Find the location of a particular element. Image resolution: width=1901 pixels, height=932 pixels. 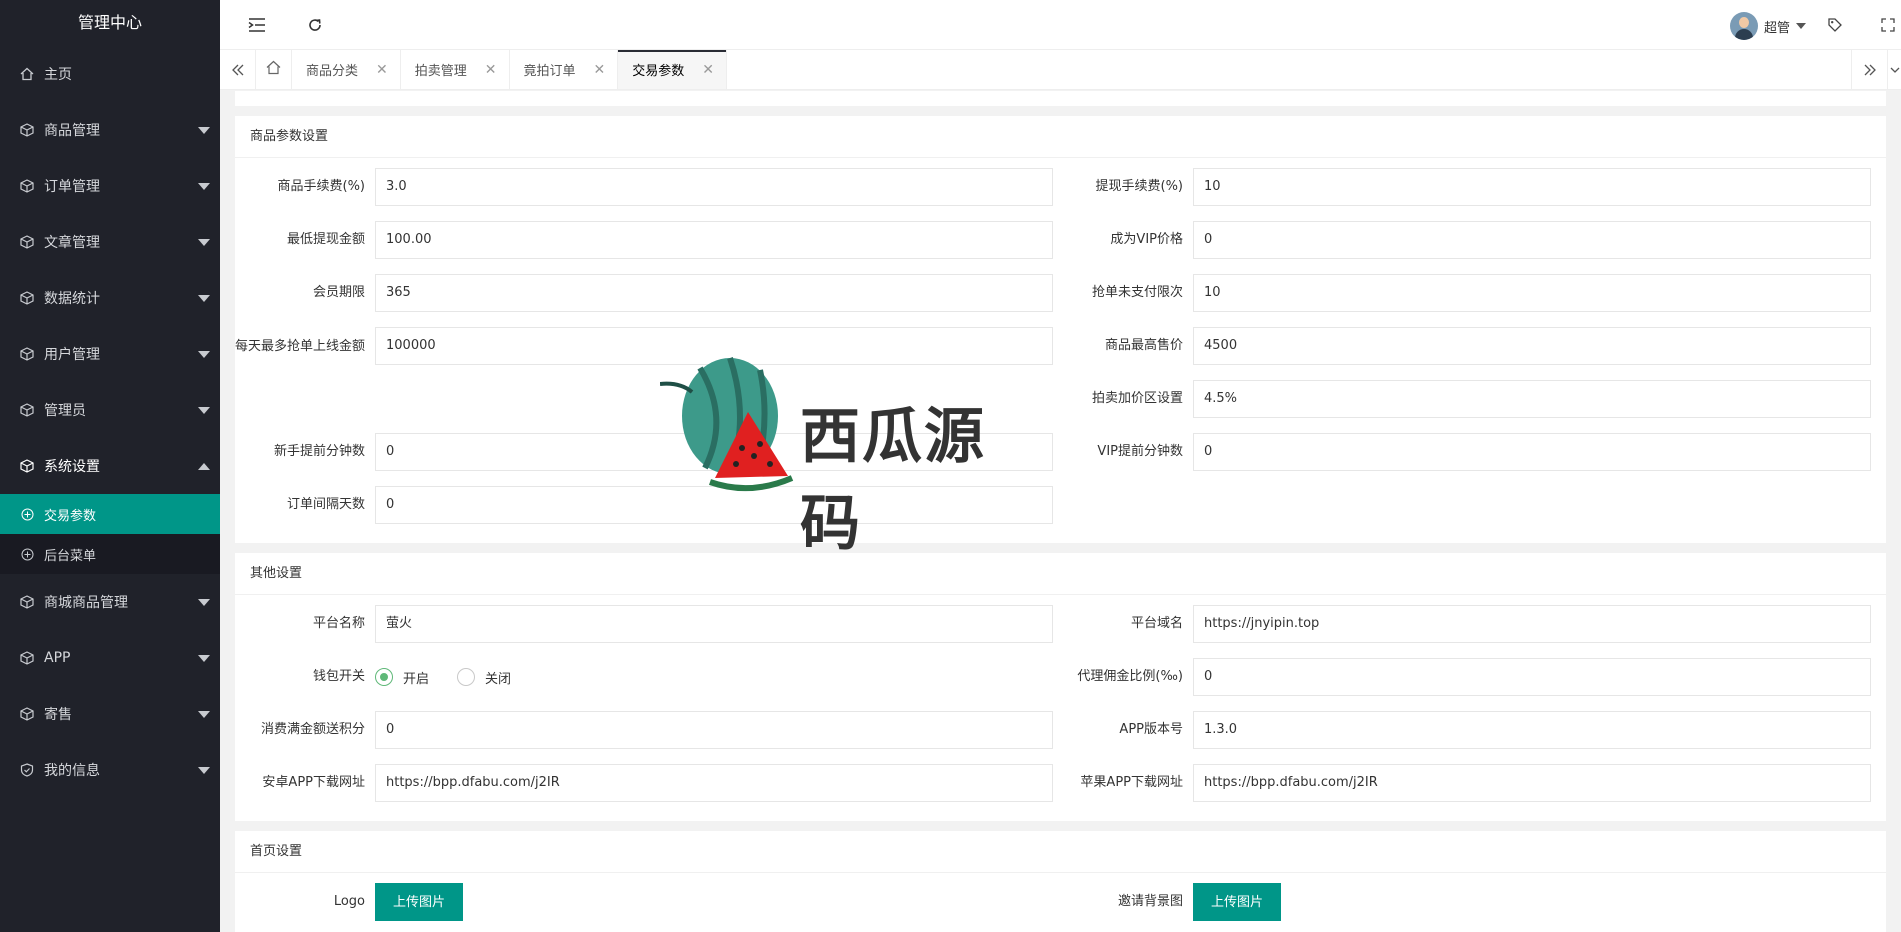

sidebar-subitem-label: 交易参数 is located at coordinates (70, 516).